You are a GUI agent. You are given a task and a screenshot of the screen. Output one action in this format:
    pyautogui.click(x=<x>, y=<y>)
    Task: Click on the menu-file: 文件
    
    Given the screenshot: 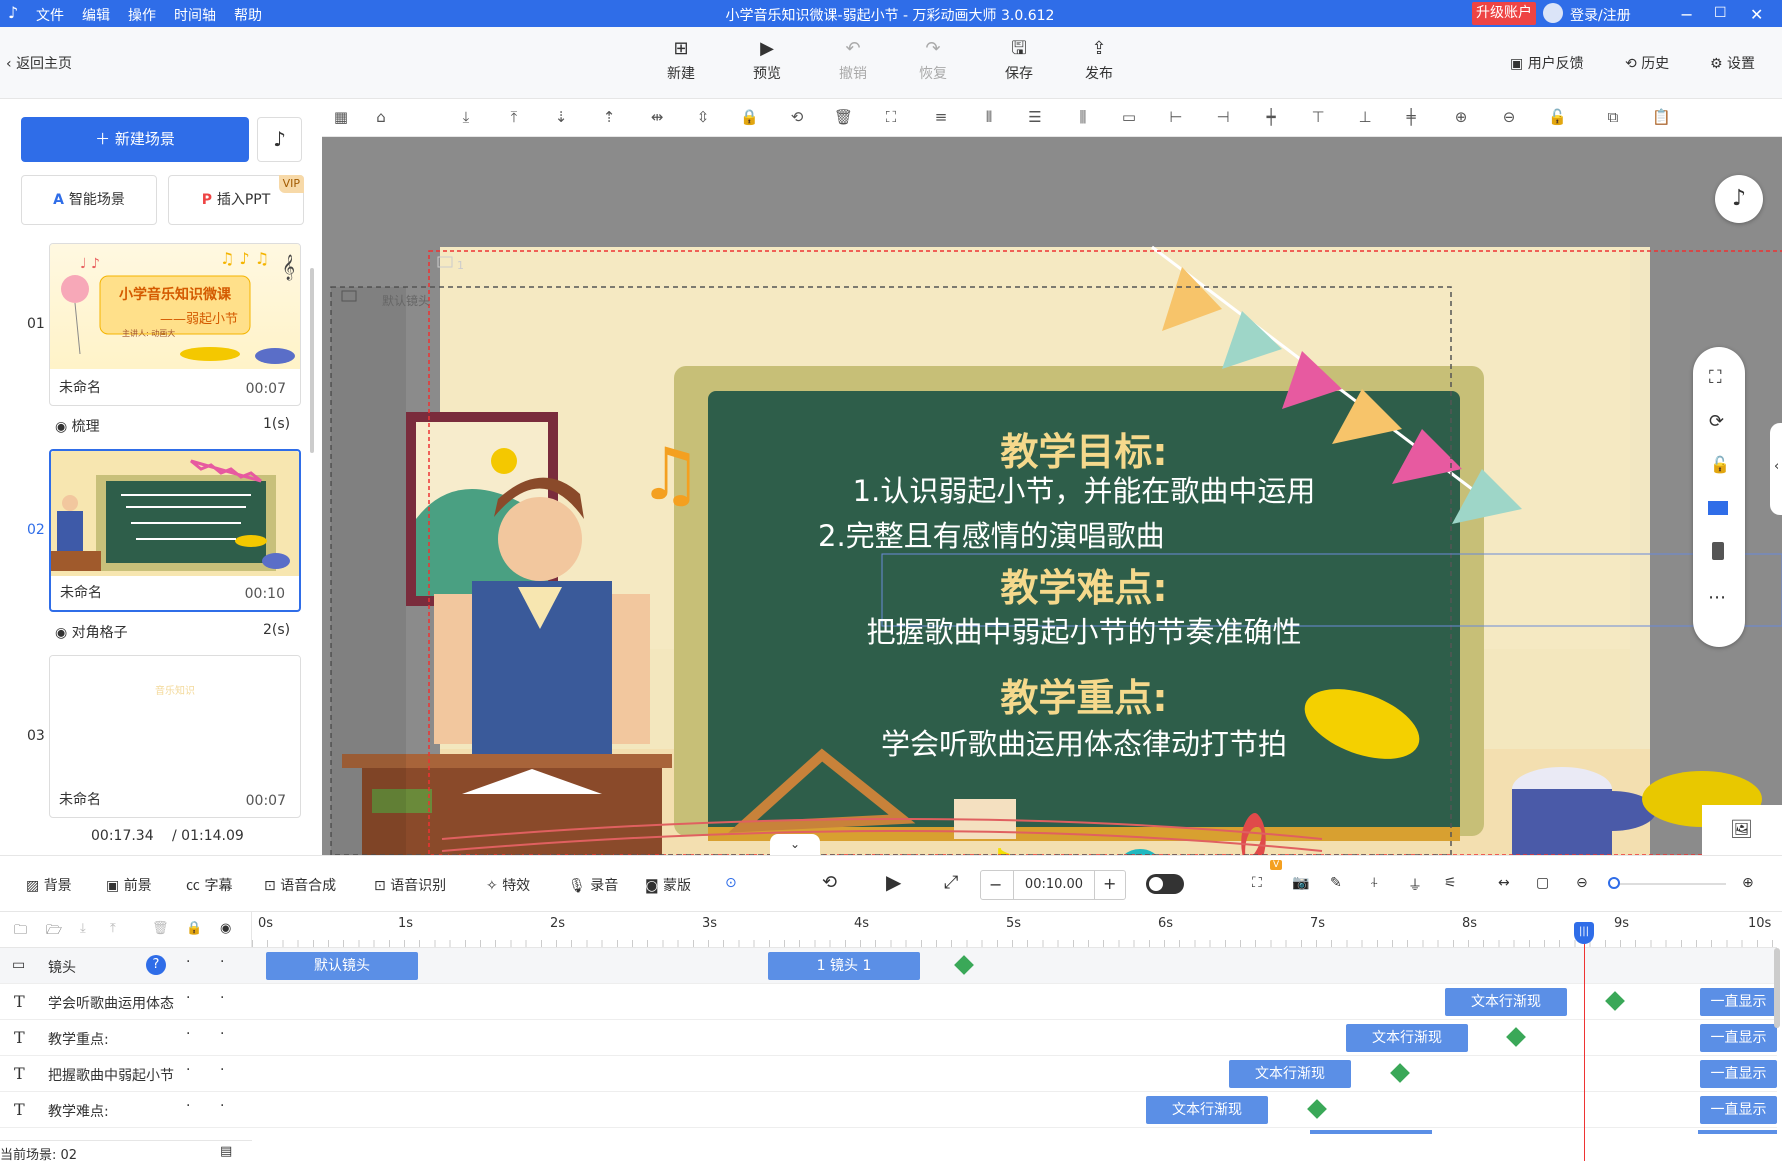 What is the action you would take?
    pyautogui.click(x=50, y=15)
    